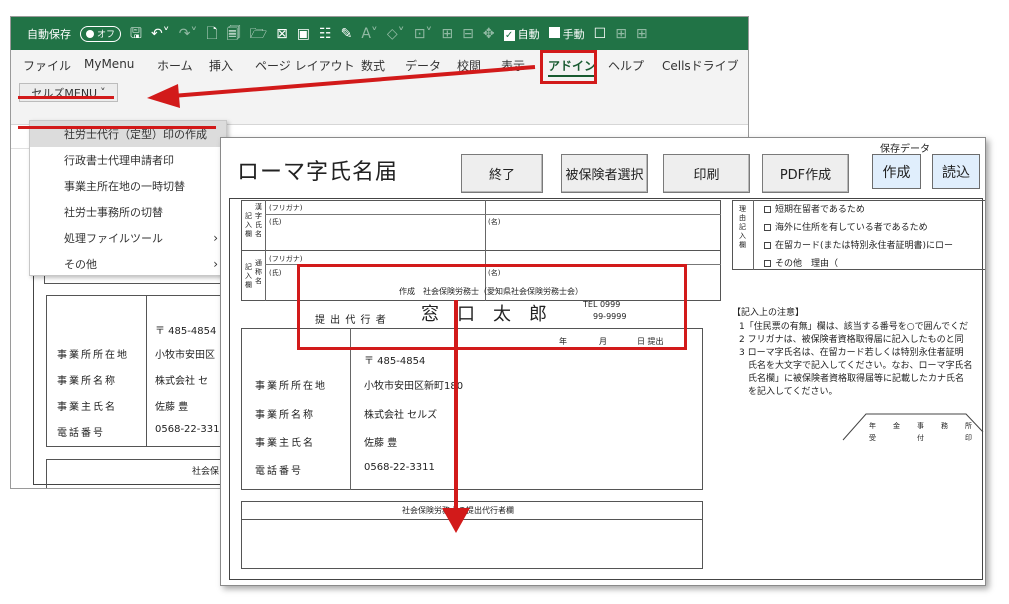 The image size is (1009, 604). What do you see at coordinates (854, 327) in the screenshot?
I see `notes-line: 1「住民票の有無」欄は、該当する番号を○で囲んでくだ` at bounding box center [854, 327].